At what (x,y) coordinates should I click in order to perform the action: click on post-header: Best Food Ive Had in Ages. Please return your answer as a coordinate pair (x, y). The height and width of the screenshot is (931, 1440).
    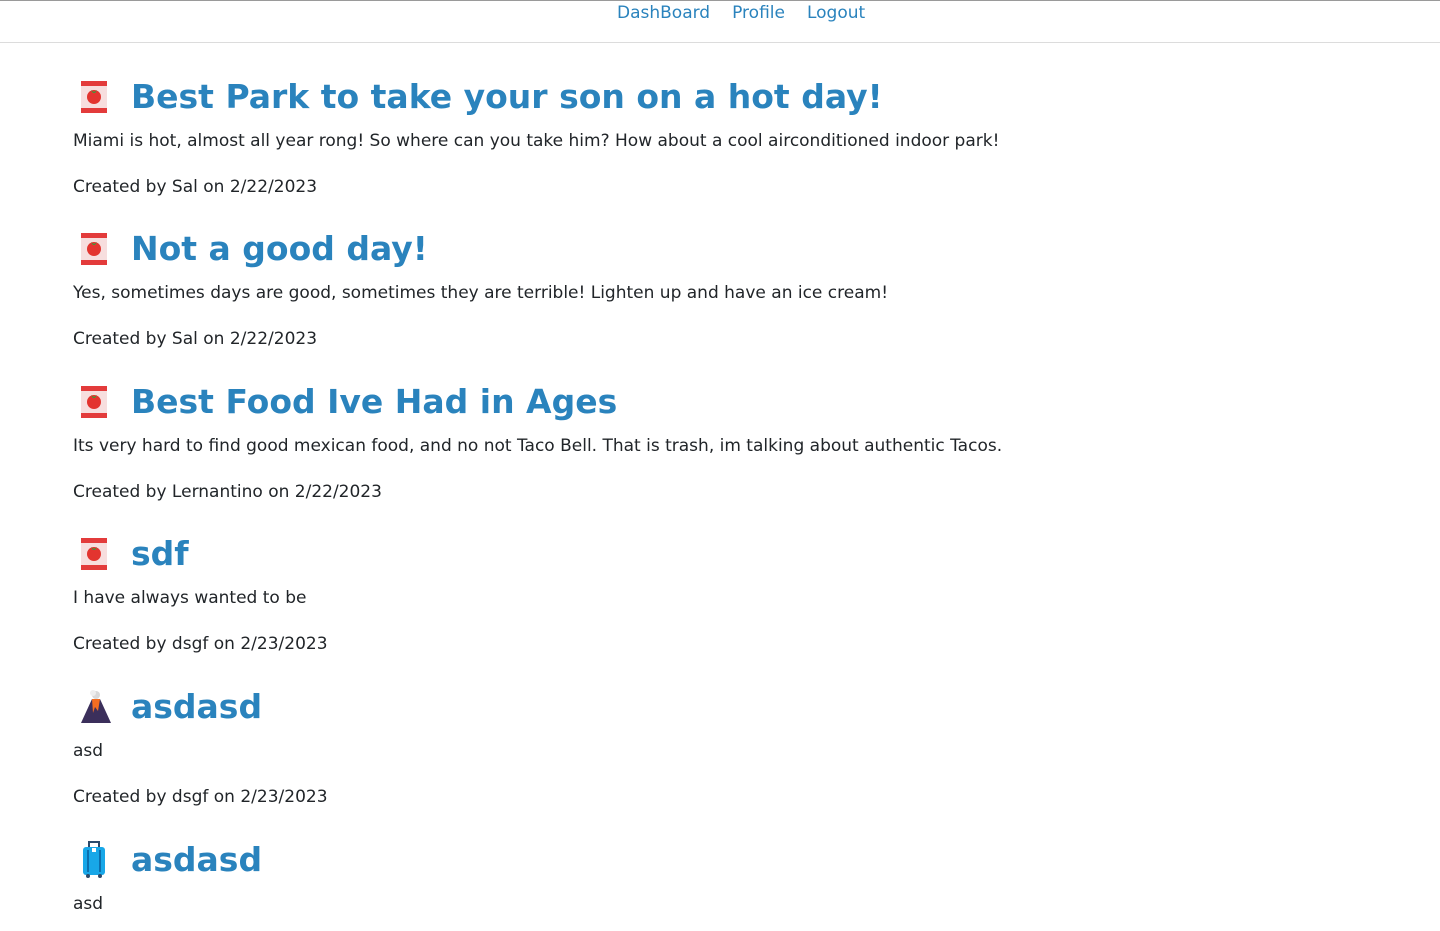
    Looking at the image, I should click on (723, 402).